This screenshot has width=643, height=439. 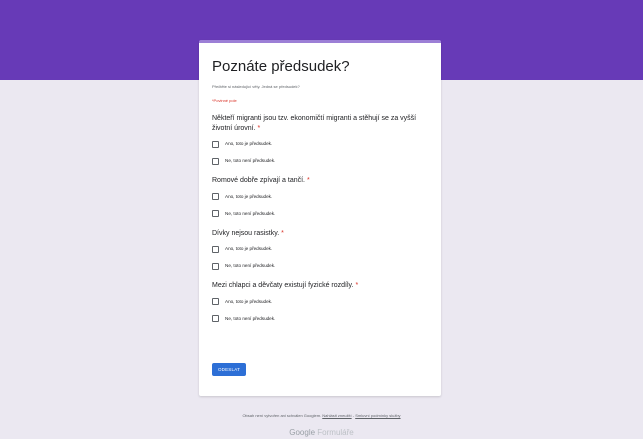 What do you see at coordinates (248, 233) in the screenshot?
I see `question-title: Dívky nejsou rasistky. *` at bounding box center [248, 233].